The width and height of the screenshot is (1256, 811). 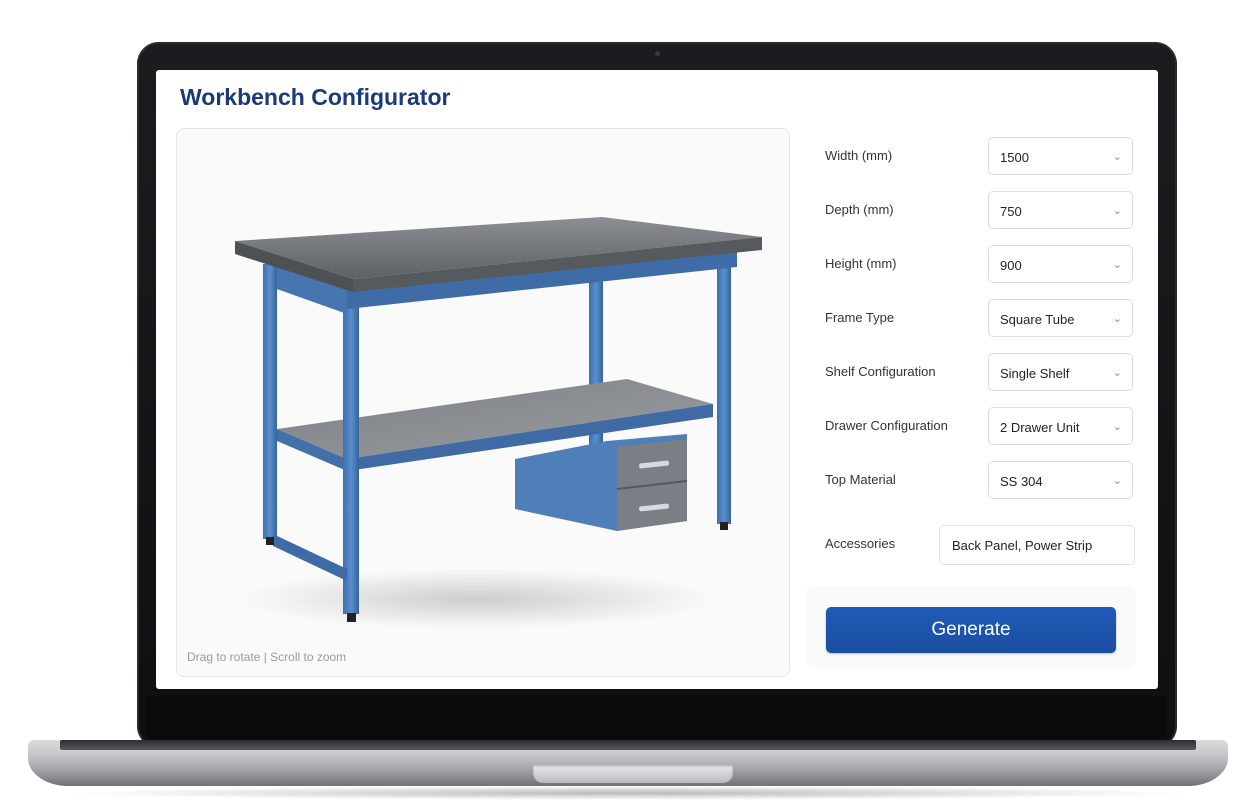 What do you see at coordinates (859, 209) in the screenshot?
I see `field-label: Depth (mm)` at bounding box center [859, 209].